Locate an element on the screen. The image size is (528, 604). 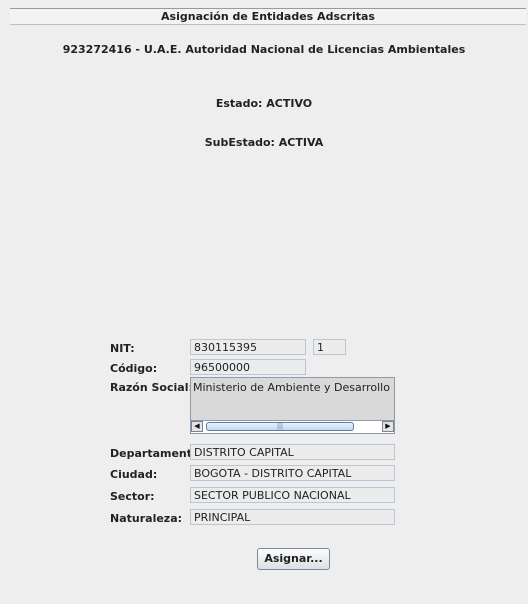
scroll-thumb: ||| is located at coordinates (280, 426).